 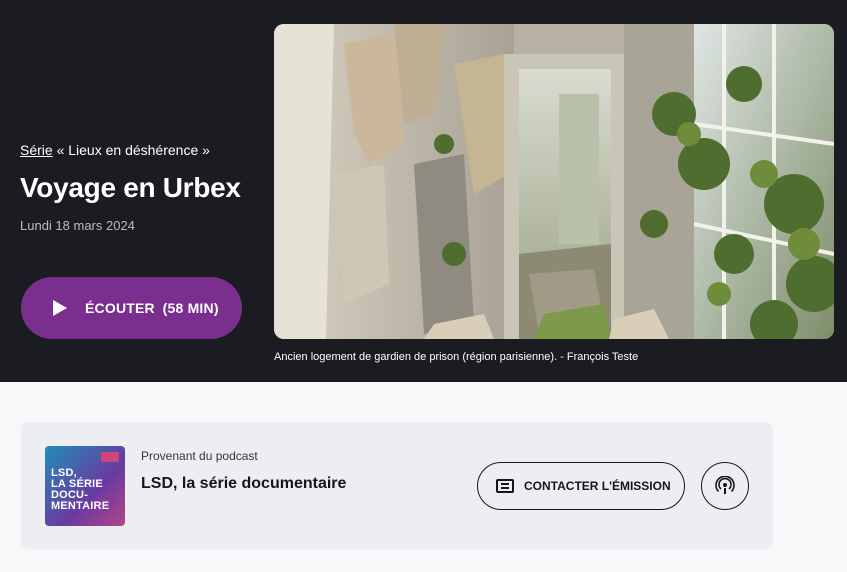 What do you see at coordinates (199, 456) in the screenshot?
I see `provenant-label: Provenant du podcast` at bounding box center [199, 456].